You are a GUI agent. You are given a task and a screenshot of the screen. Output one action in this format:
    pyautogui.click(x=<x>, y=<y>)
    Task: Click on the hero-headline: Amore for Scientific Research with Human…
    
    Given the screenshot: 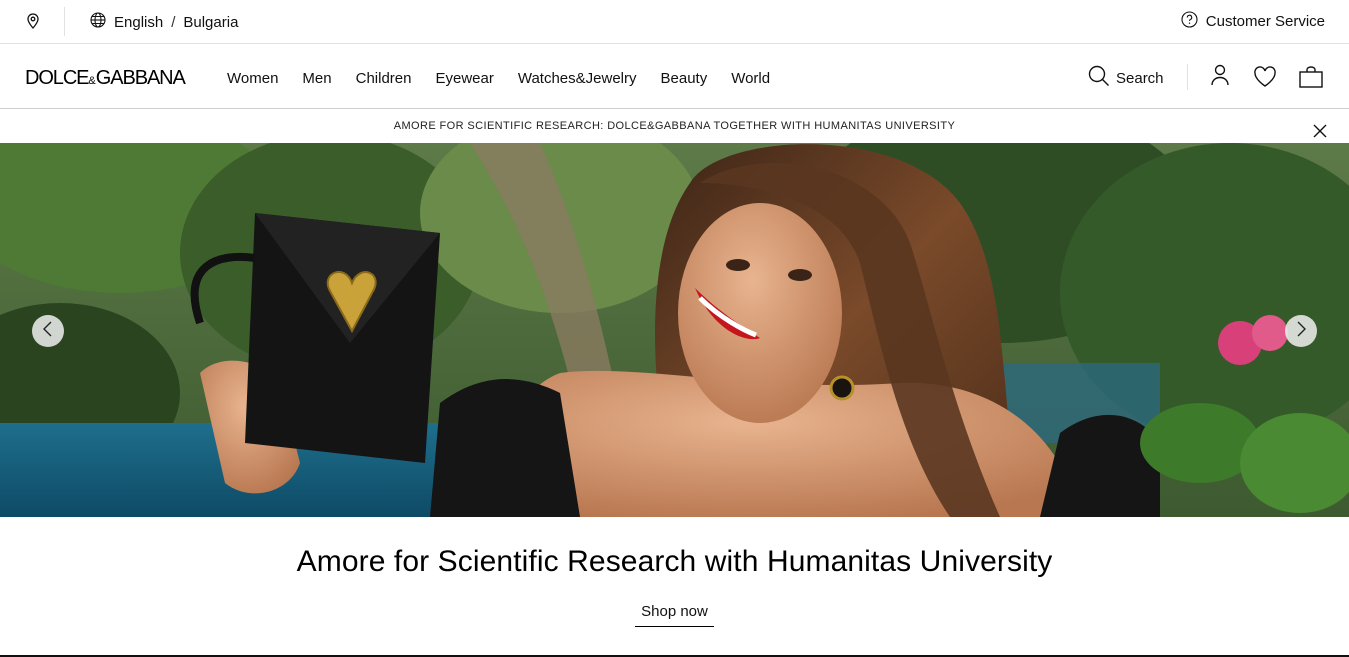 What is the action you would take?
    pyautogui.click(x=674, y=561)
    